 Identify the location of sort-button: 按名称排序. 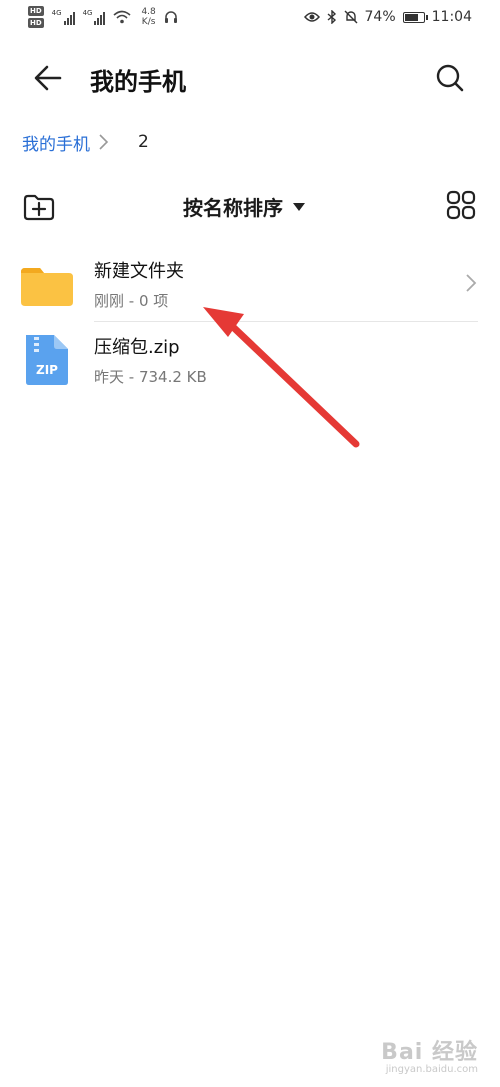
(244, 206).